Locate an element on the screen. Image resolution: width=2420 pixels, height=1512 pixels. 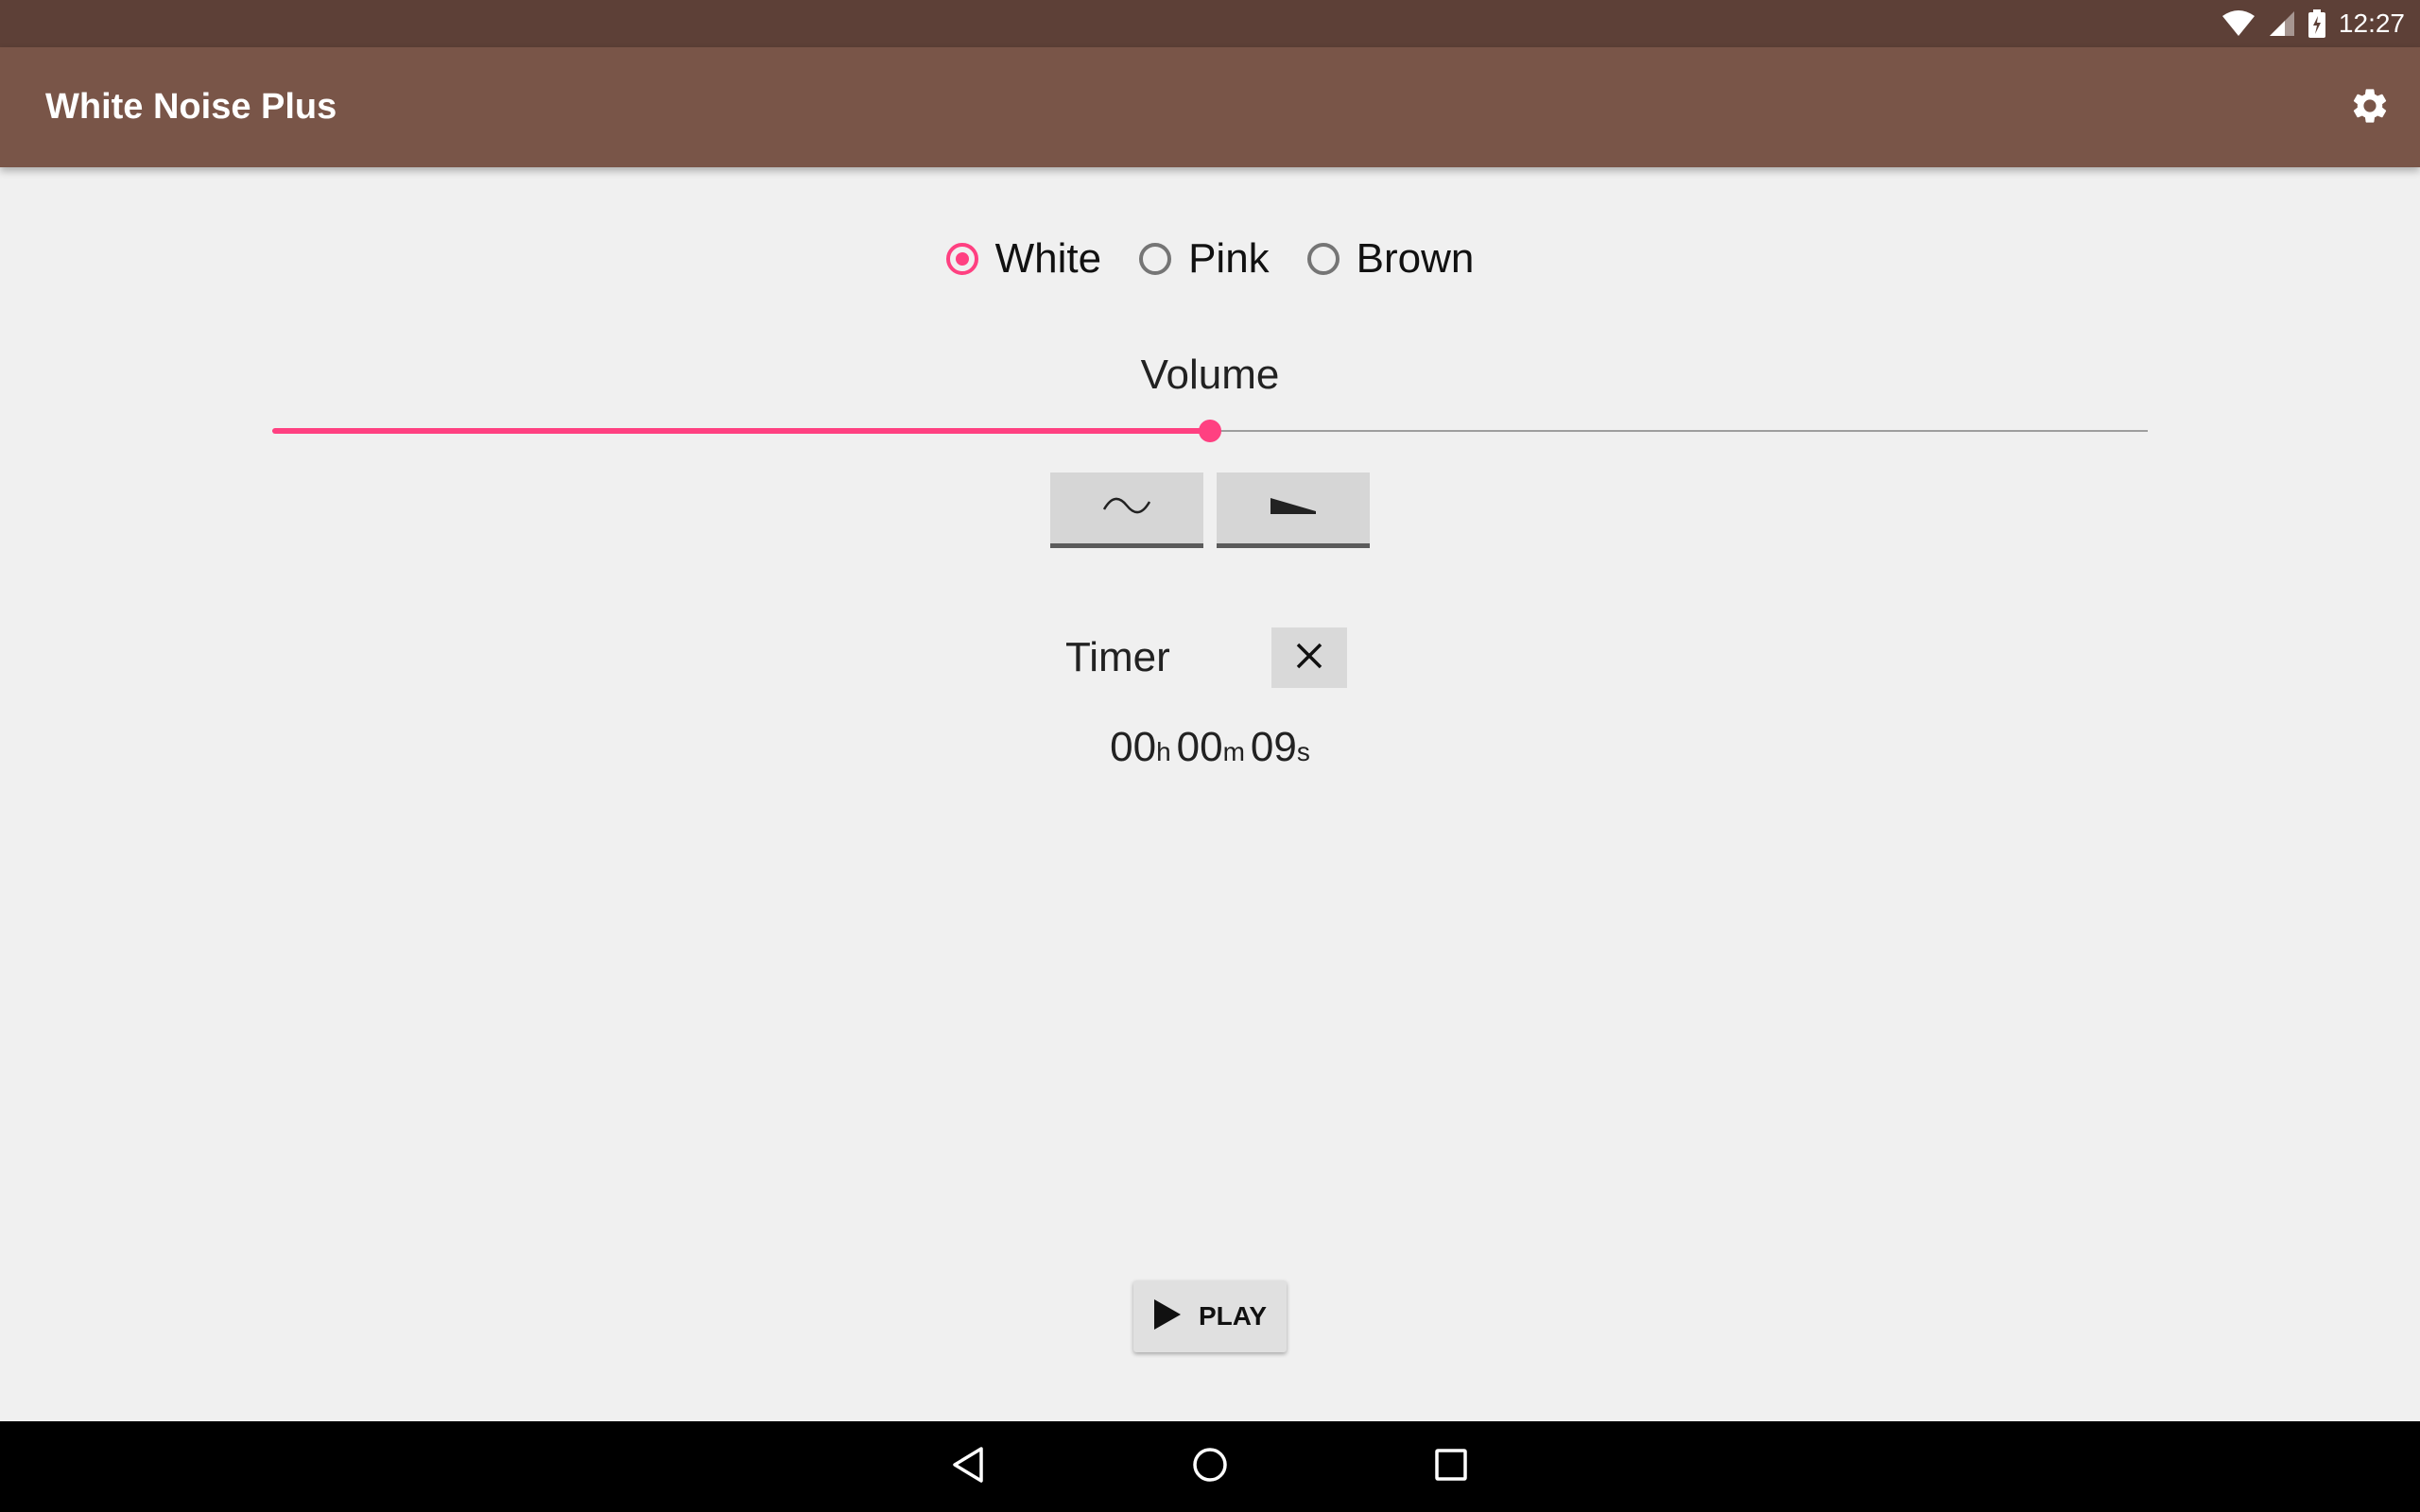
app-bar: White Noise Plus is located at coordinates (1210, 107).